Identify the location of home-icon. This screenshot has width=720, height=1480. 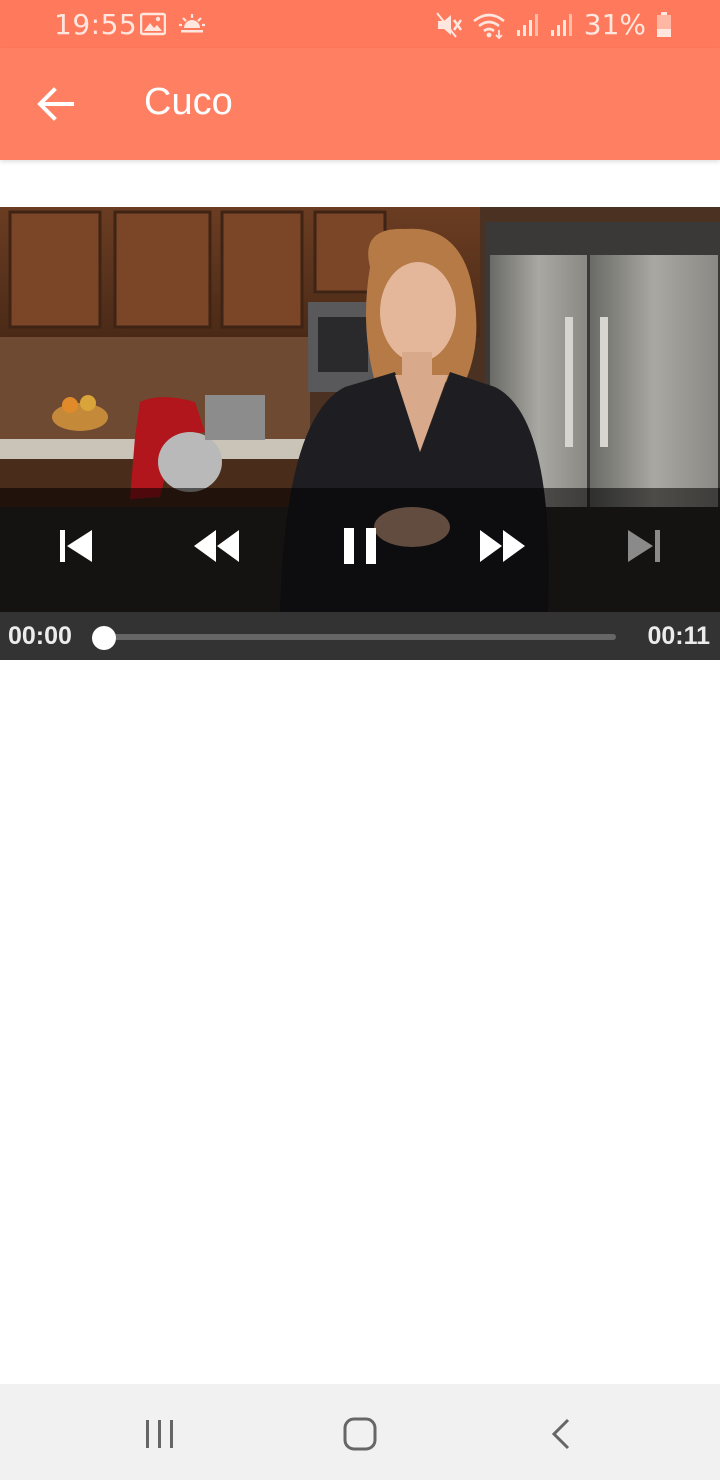
(360, 1434).